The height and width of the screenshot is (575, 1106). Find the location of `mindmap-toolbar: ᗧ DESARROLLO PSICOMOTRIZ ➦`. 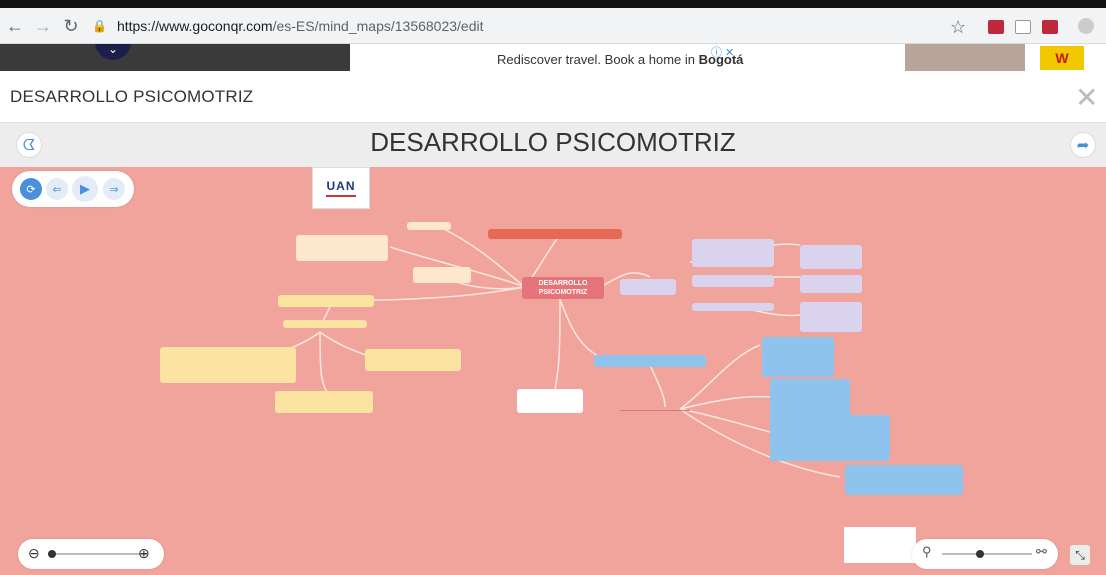

mindmap-toolbar: ᗧ DESARROLLO PSICOMOTRIZ ➦ is located at coordinates (553, 145).